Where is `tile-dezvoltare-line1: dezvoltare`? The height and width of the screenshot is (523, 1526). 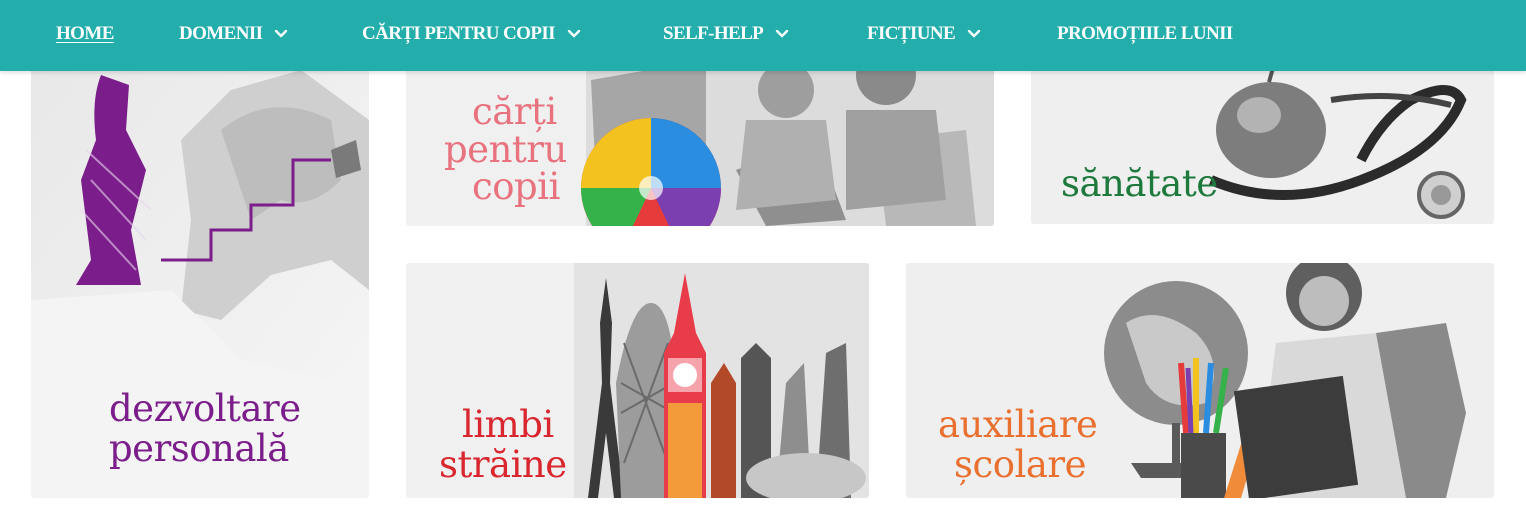
tile-dezvoltare-line1: dezvoltare is located at coordinates (205, 408).